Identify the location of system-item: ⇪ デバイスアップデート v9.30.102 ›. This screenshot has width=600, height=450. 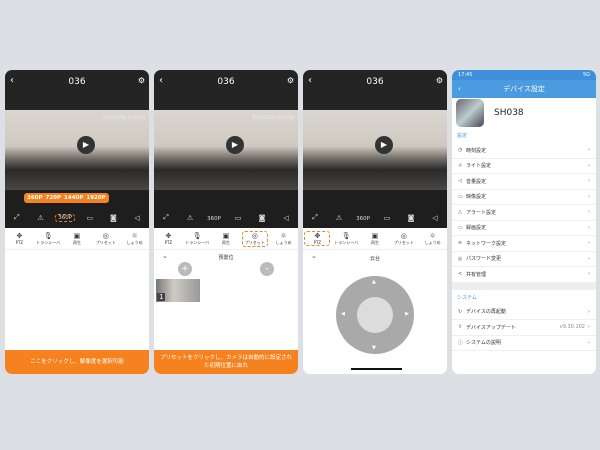
(524, 328).